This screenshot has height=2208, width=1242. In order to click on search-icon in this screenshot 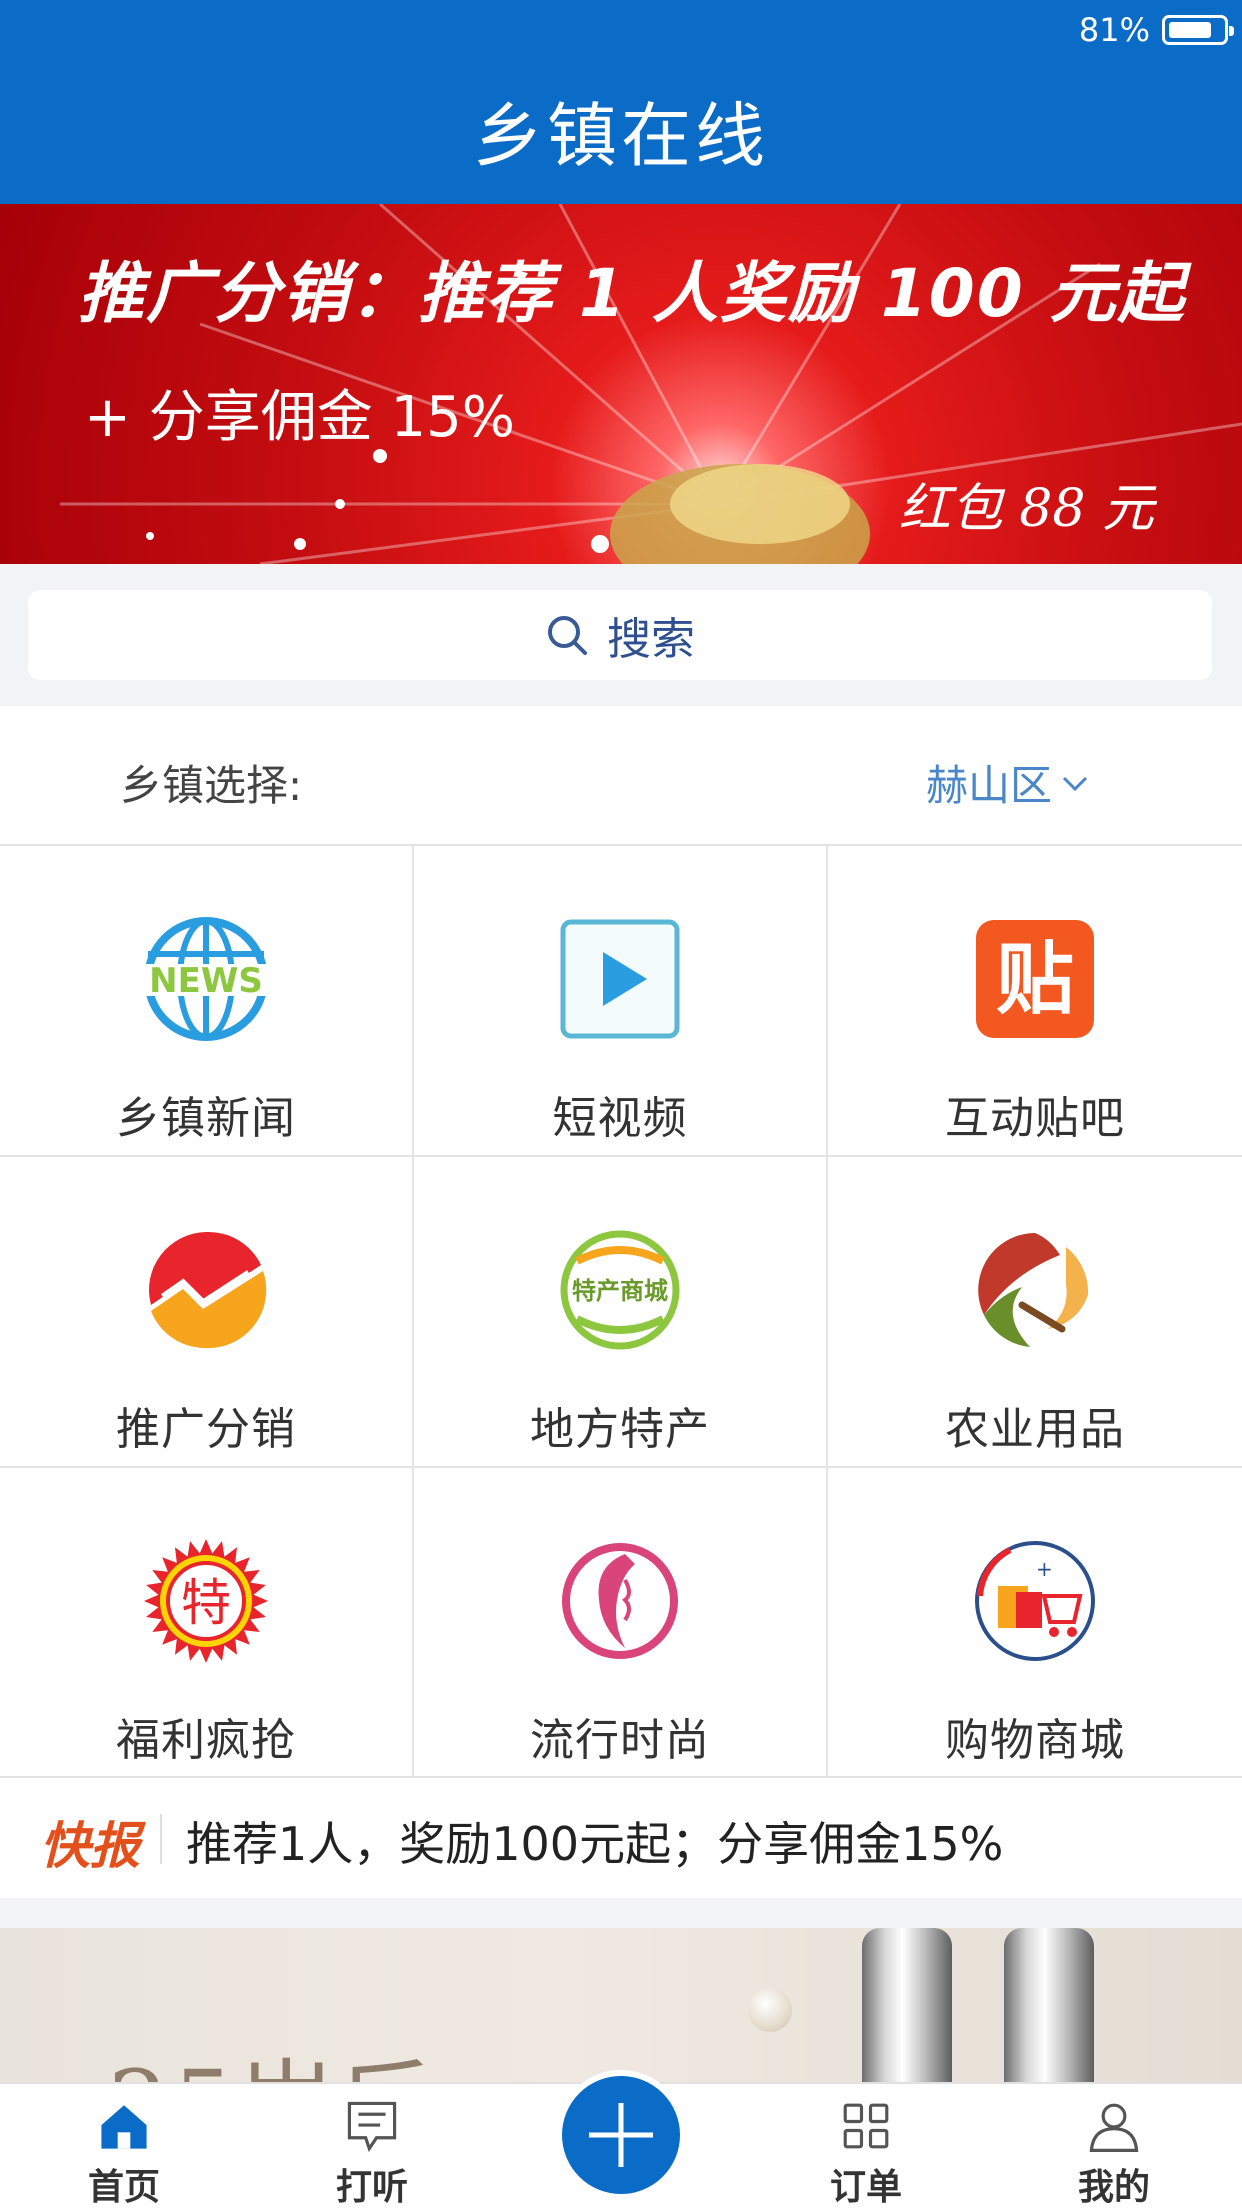, I will do `click(567, 635)`.